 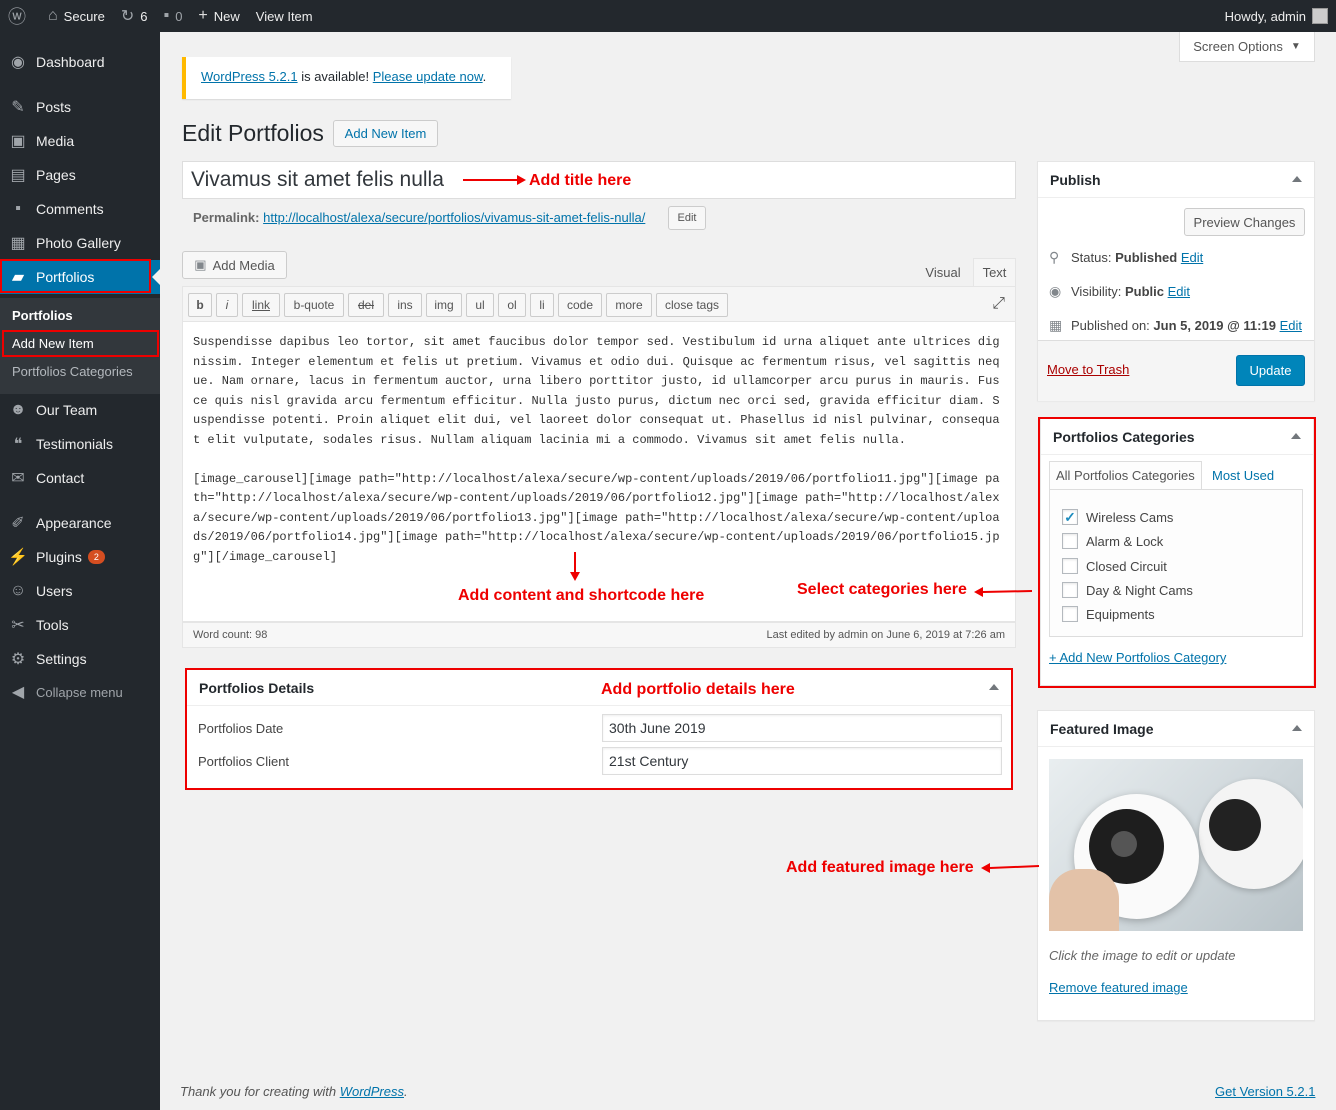 What do you see at coordinates (284, 16) in the screenshot?
I see `view-item-link: View Item` at bounding box center [284, 16].